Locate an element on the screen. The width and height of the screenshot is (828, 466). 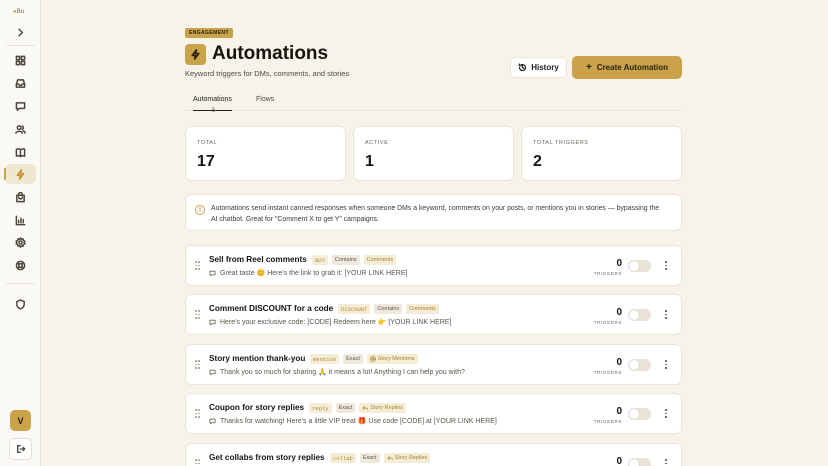
inbox-icon is located at coordinates (20, 83).